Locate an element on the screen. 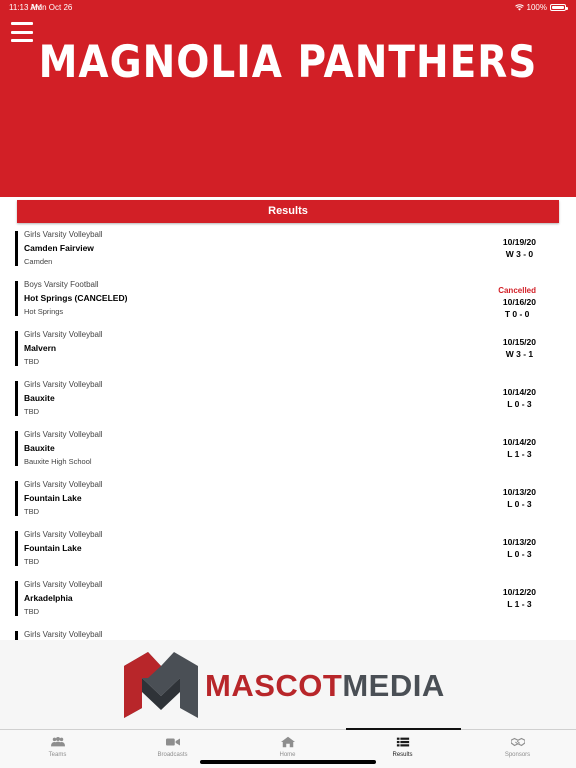 The height and width of the screenshot is (768, 576). handshake-icon is located at coordinates (517, 742).